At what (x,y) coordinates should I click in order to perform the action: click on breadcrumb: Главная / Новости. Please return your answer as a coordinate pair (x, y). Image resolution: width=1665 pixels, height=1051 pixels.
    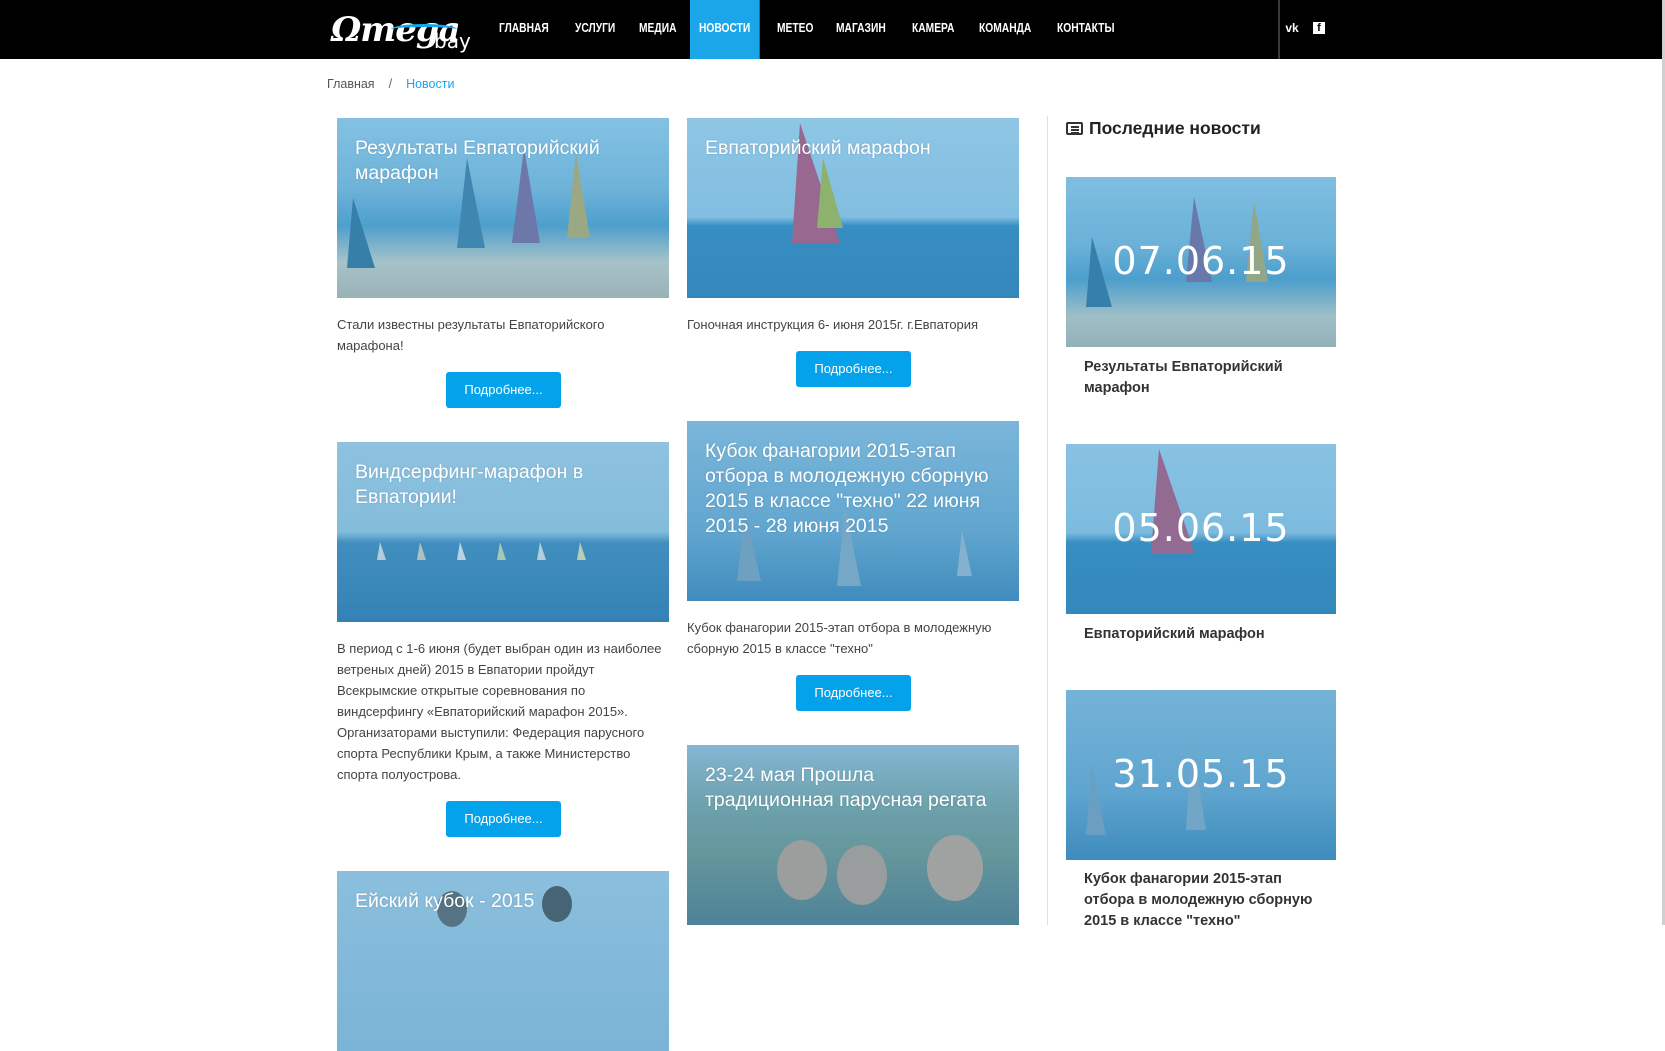
    Looking at the image, I should click on (390, 84).